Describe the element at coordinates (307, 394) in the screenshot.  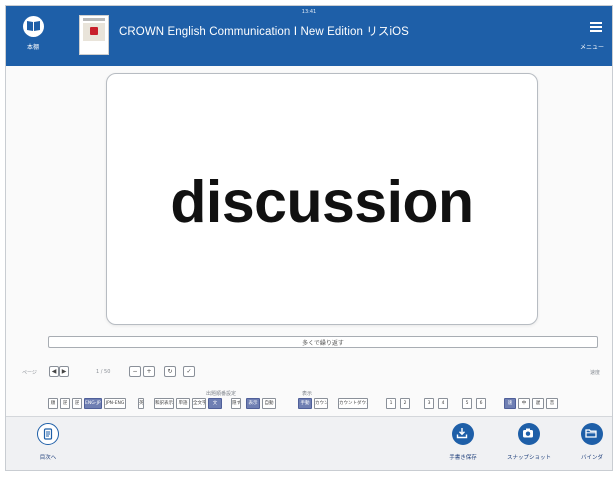
I see `show-group-label: 表示` at that location.